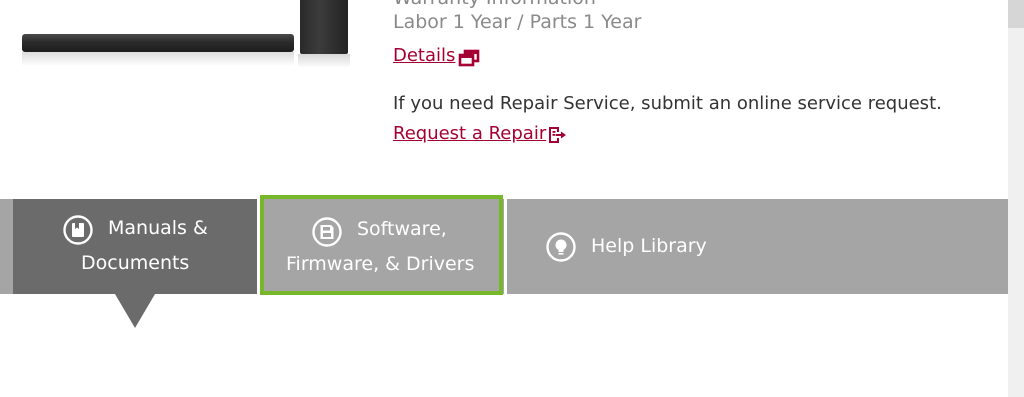 The height and width of the screenshot is (397, 1024). What do you see at coordinates (380, 264) in the screenshot?
I see `tab-software-label-line2: Firmware, & Drivers` at bounding box center [380, 264].